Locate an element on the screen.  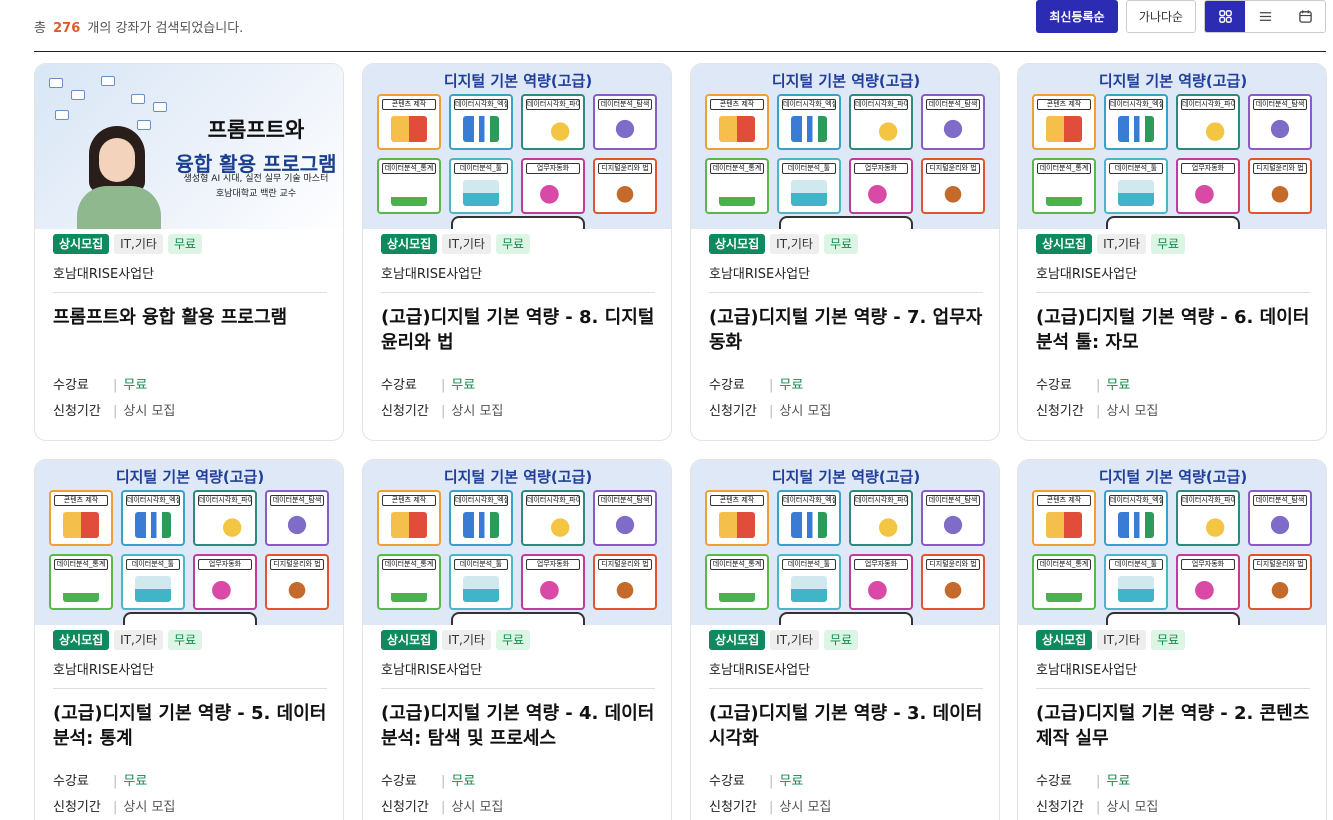
course-title: (고급)디지털 기본 역량 - 4. 데이터 분석: 탐색 및 프로세스 is located at coordinates (518, 727).